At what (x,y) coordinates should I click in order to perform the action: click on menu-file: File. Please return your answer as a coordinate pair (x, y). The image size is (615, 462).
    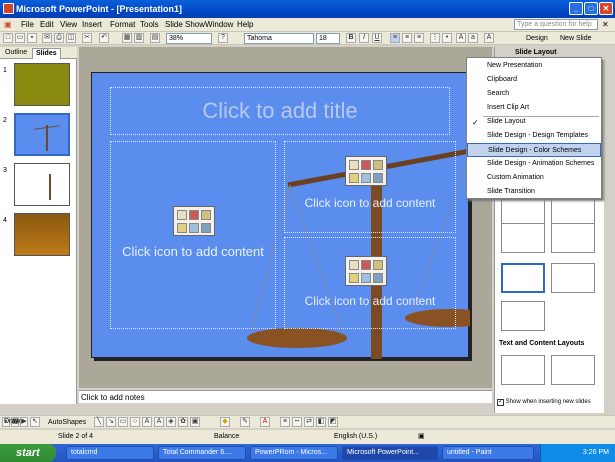
    Looking at the image, I should click on (27, 25).